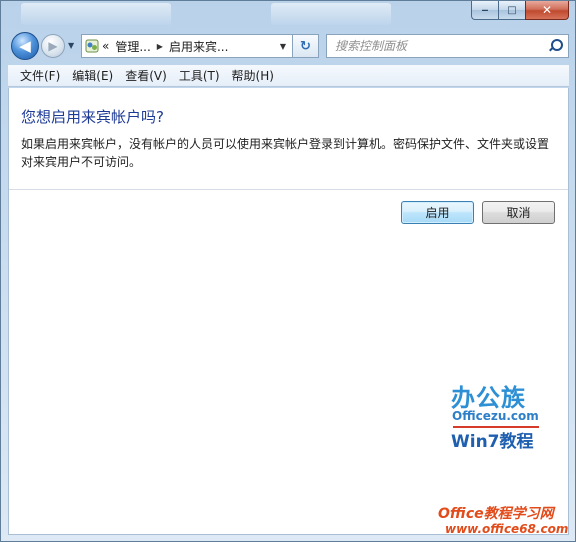 Image resolution: width=576 pixels, height=542 pixels. I want to click on menu-help: 帮助(H), so click(253, 76).